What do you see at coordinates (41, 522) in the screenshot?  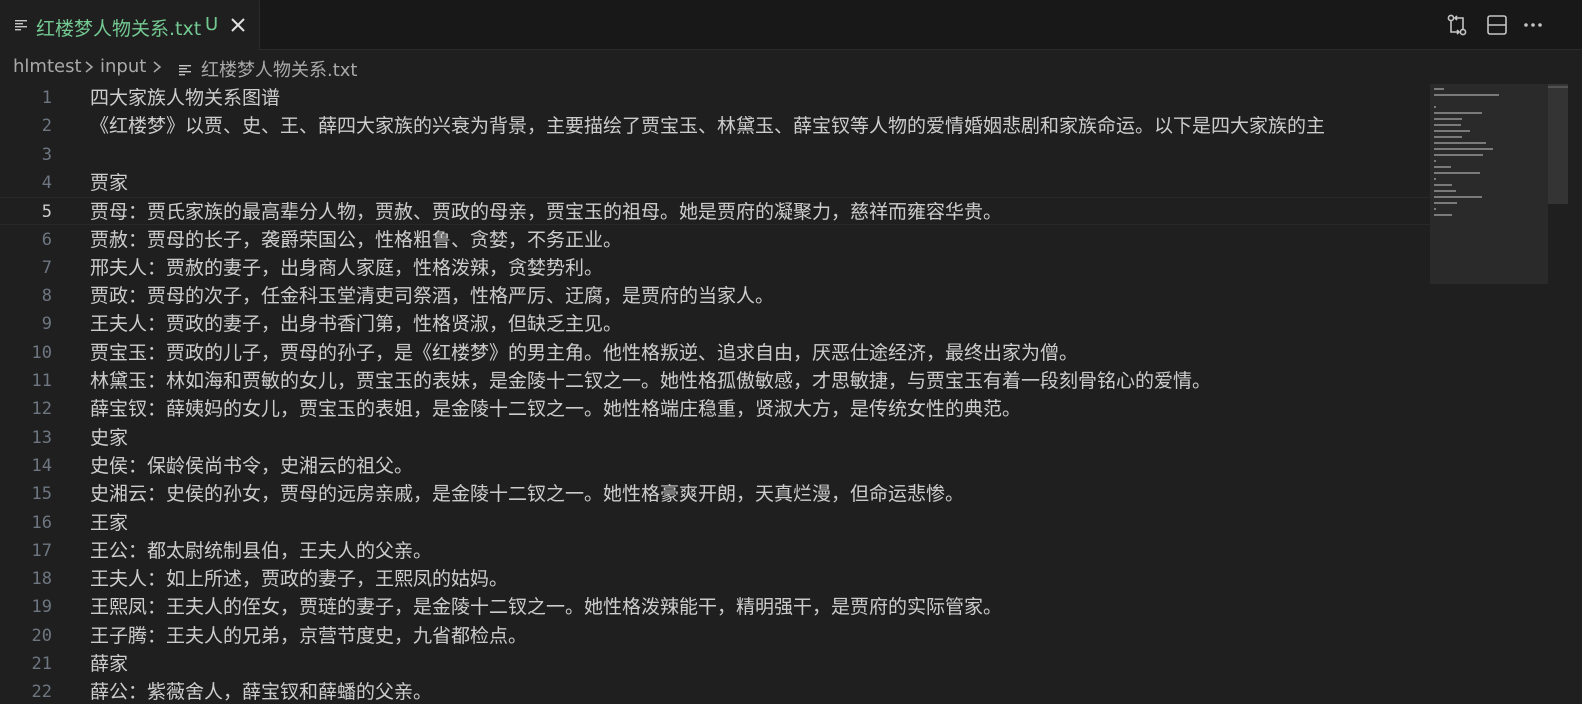 I see `line-number: 16` at bounding box center [41, 522].